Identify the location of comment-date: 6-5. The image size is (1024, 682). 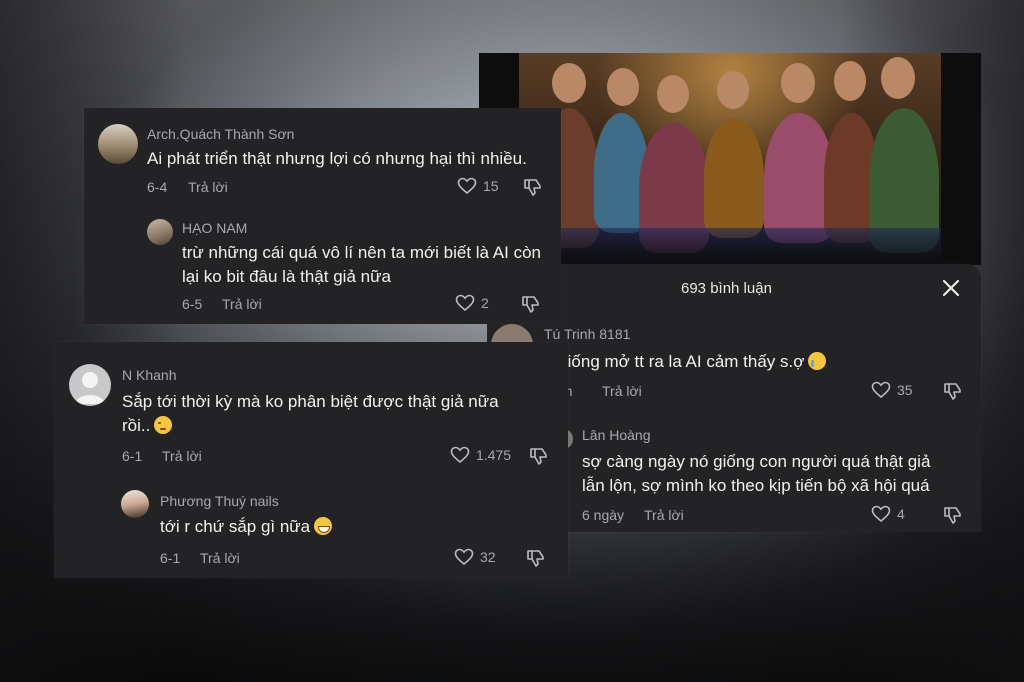
(192, 304).